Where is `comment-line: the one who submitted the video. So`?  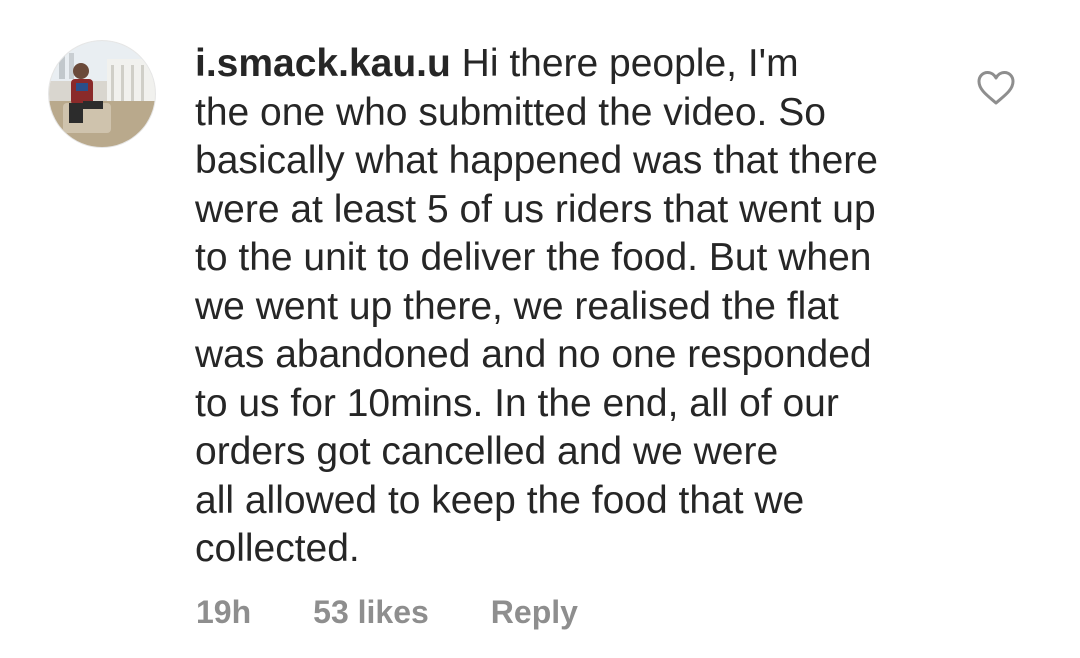 comment-line: the one who submitted the video. So is located at coordinates (510, 112).